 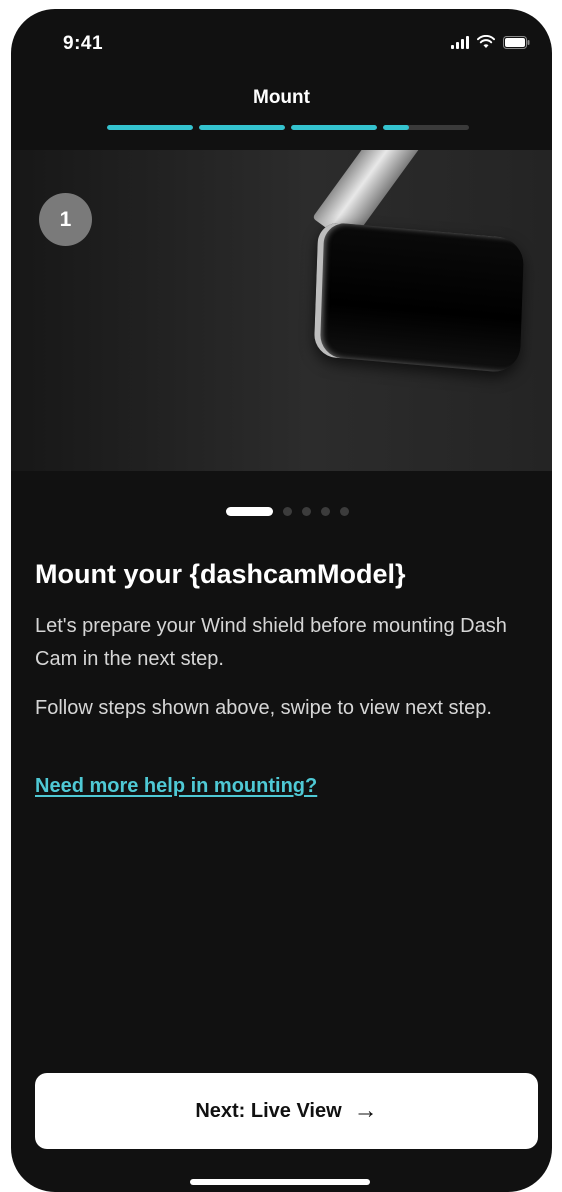 I want to click on next-button: Next: Live View →, so click(x=286, y=1111).